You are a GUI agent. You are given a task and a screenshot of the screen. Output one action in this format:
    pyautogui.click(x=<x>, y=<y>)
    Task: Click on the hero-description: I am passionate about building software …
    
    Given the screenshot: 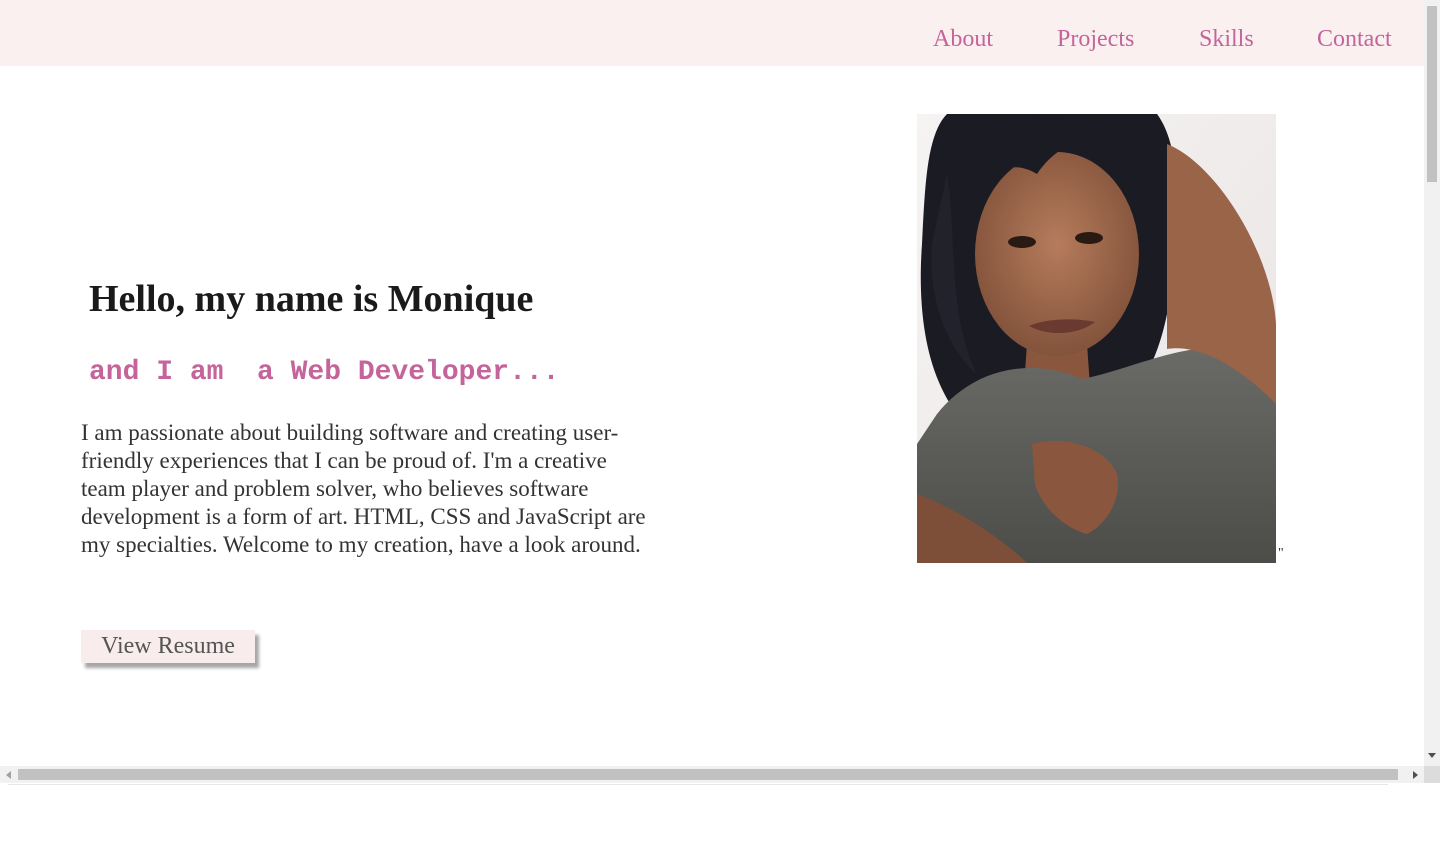 What is the action you would take?
    pyautogui.click(x=363, y=488)
    